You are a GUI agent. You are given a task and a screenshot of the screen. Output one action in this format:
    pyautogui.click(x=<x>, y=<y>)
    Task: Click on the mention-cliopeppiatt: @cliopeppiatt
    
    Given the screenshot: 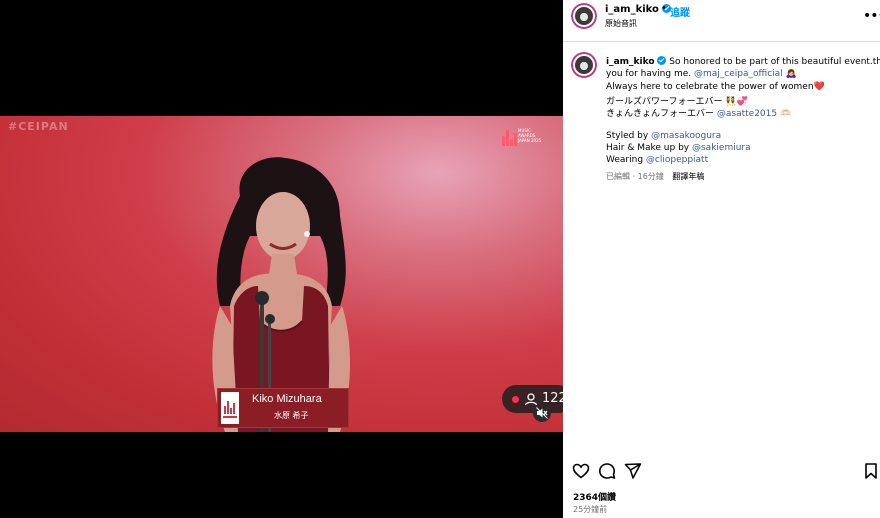 What is the action you would take?
    pyautogui.click(x=677, y=160)
    